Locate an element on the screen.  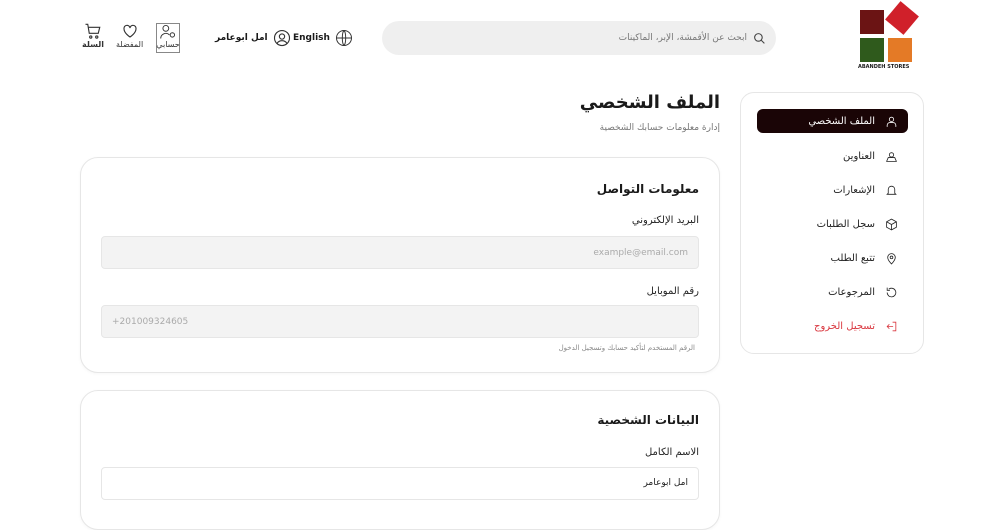
personal-card-title: البيانات الشخصية is located at coordinates (648, 420).